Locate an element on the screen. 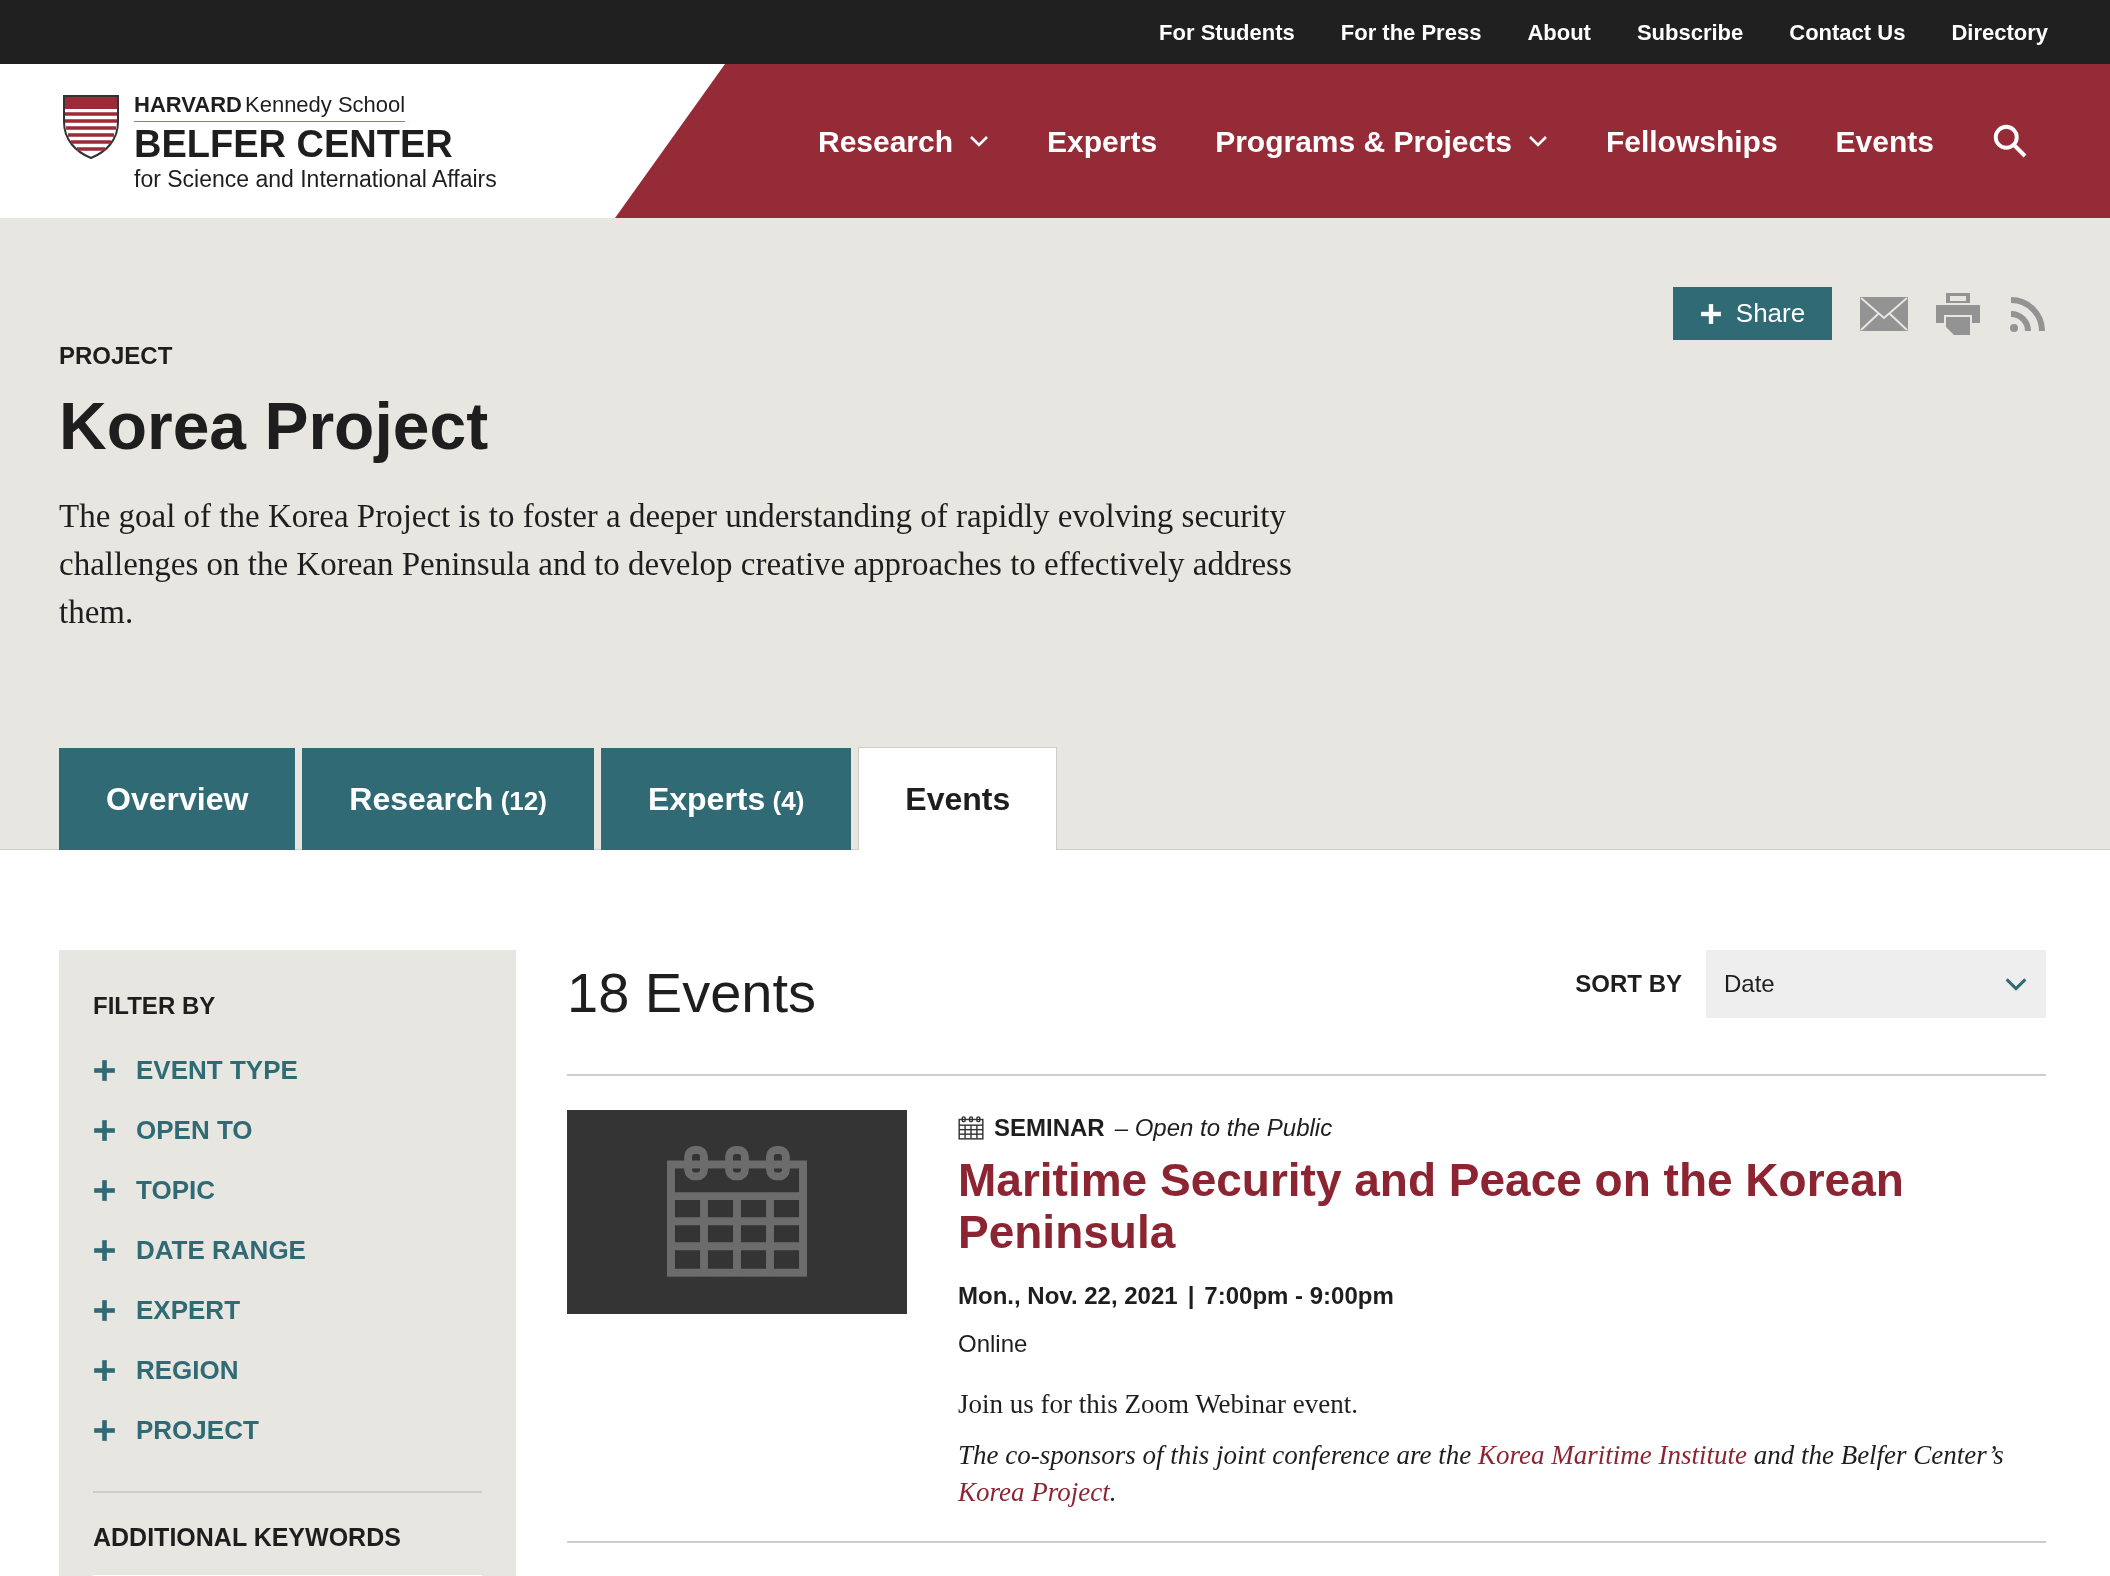  center-subtitle: for Science and International Affairs is located at coordinates (315, 179).